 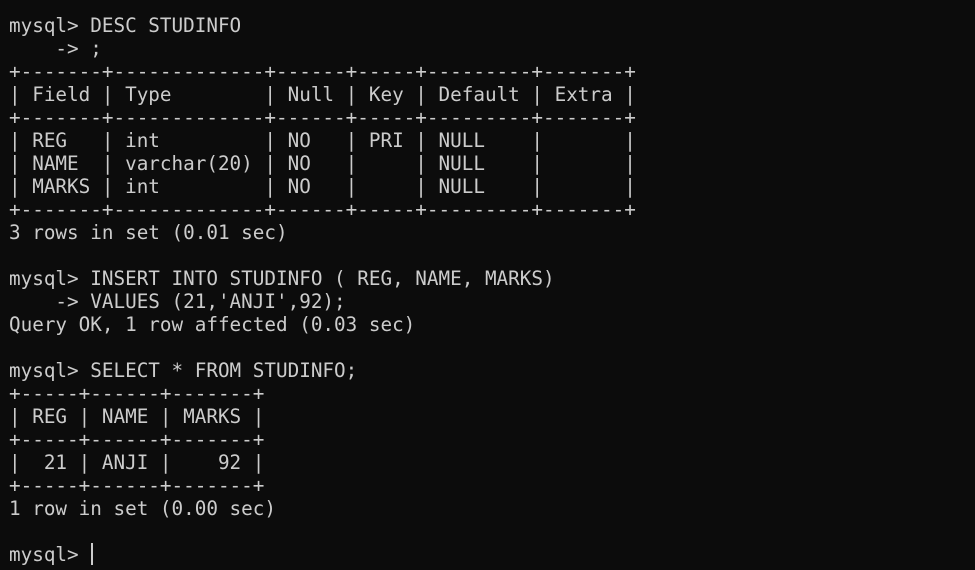 What do you see at coordinates (322, 163) in the screenshot?
I see `table-row: | NAME | varchar(20) | NO | | NULL | |` at bounding box center [322, 163].